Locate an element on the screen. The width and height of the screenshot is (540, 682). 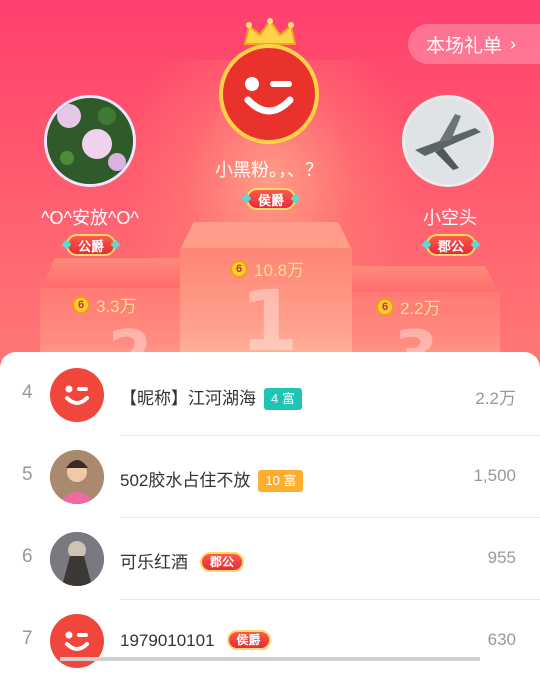
third-place-avatar is located at coordinates (448, 141).